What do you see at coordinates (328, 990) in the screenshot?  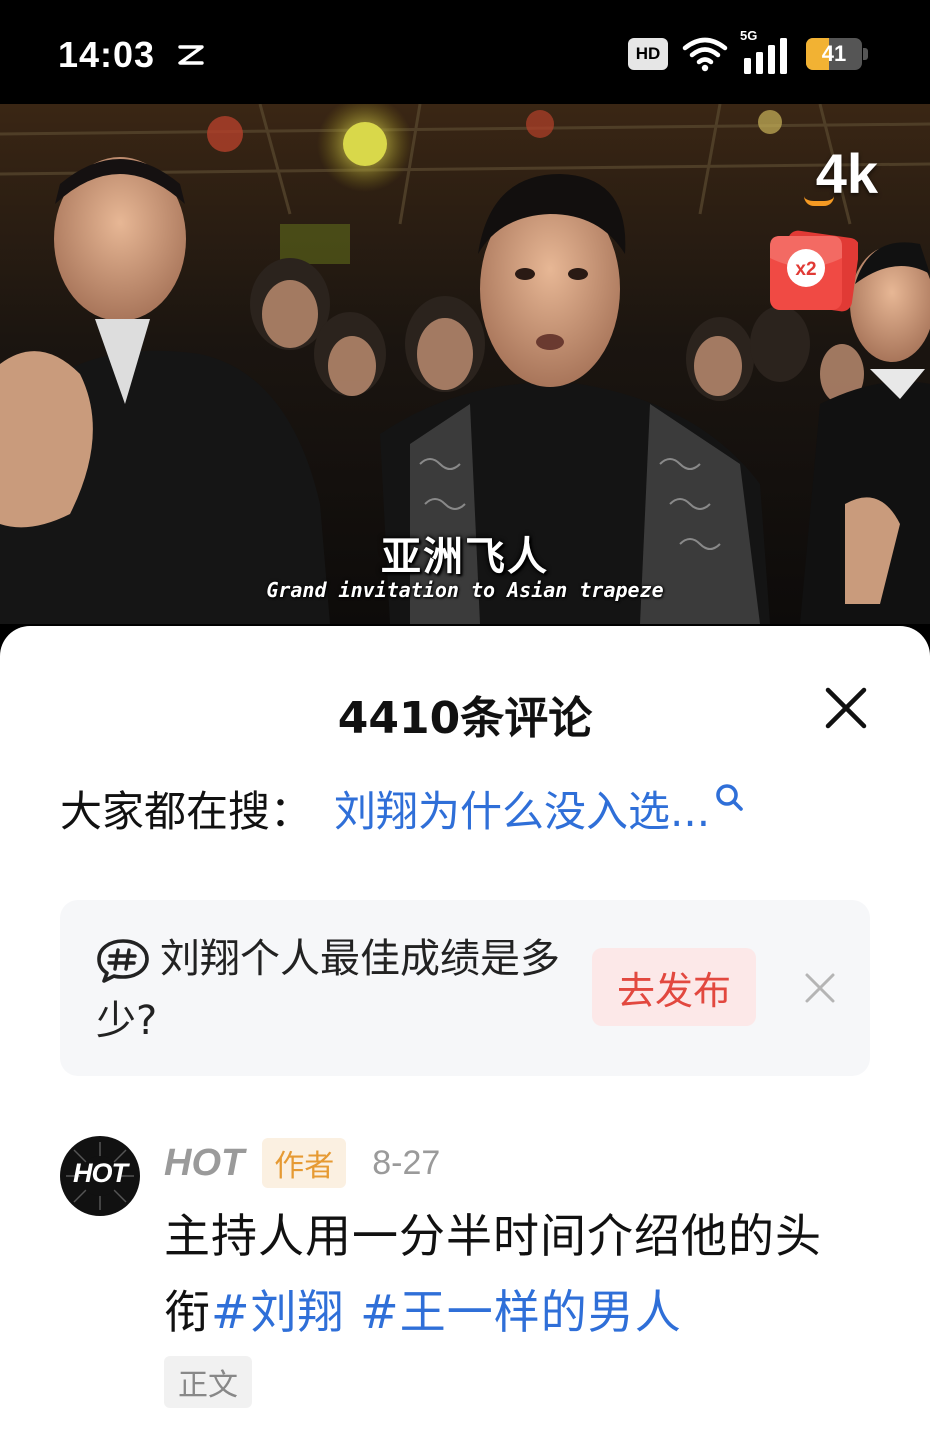 I see `topic-prompt-text: 刘翔个人最佳成绩是多少?` at bounding box center [328, 990].